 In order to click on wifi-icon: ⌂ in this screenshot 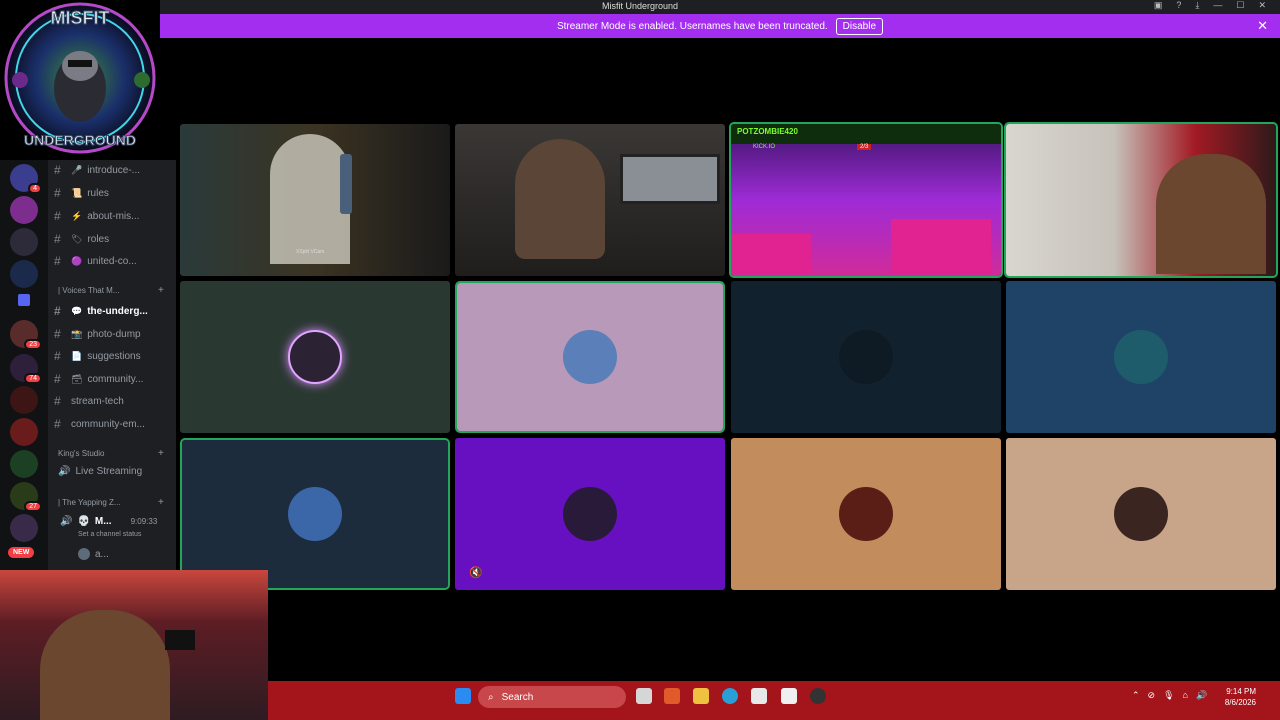, I will do `click(1185, 695)`.